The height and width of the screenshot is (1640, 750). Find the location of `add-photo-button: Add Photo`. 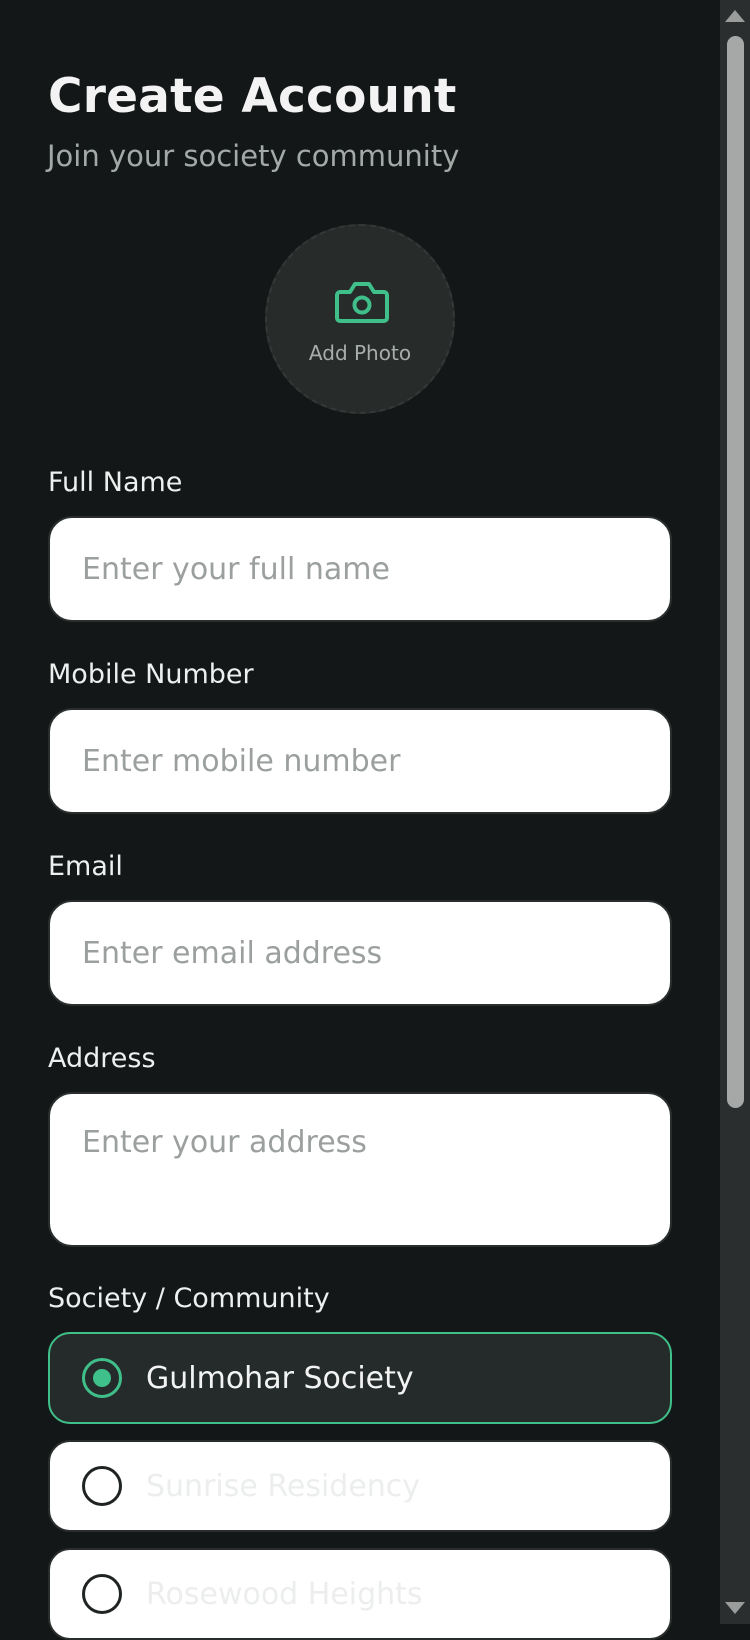

add-photo-button: Add Photo is located at coordinates (360, 319).